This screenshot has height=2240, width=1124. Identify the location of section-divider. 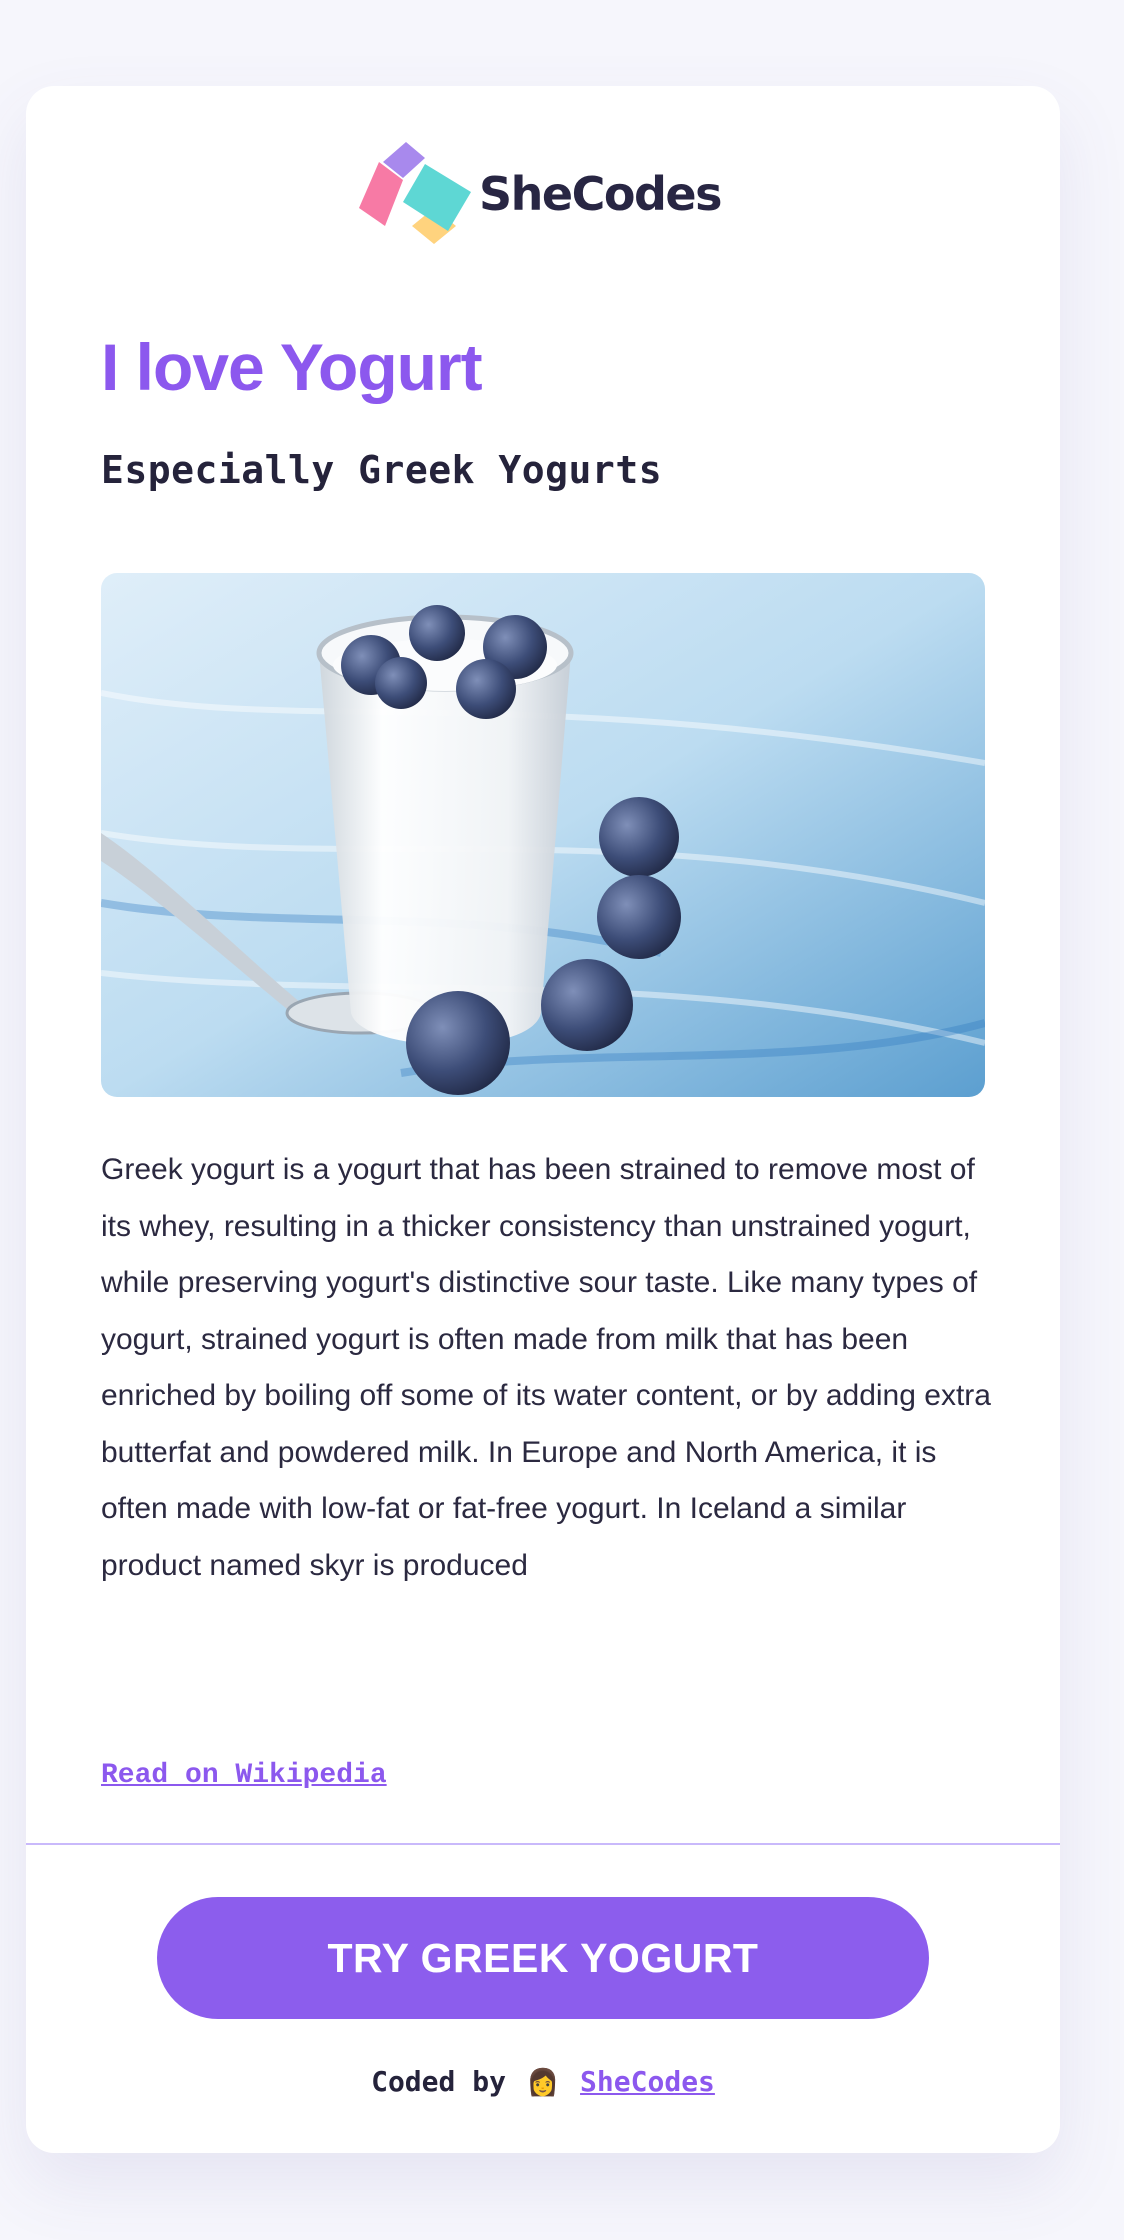
(543, 1844).